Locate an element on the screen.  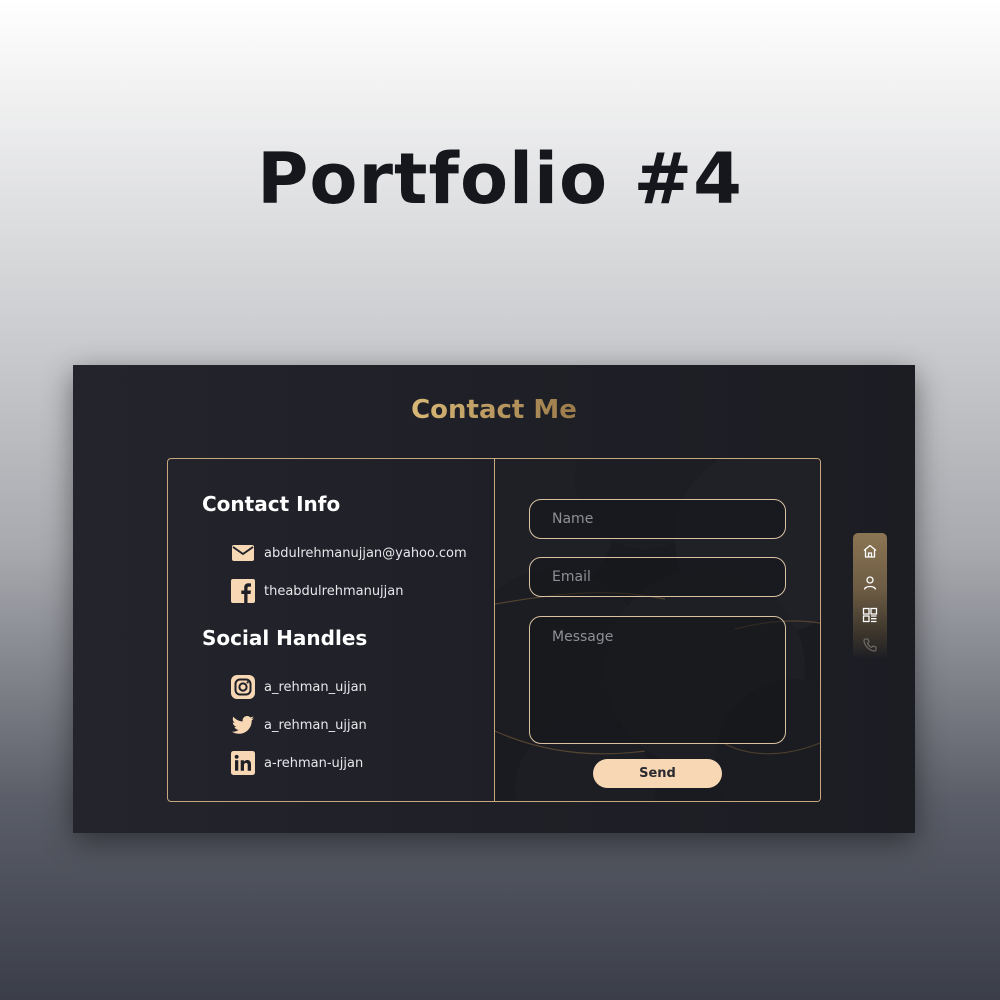
twitter-text: a_rehman_ujjan is located at coordinates (315, 725).